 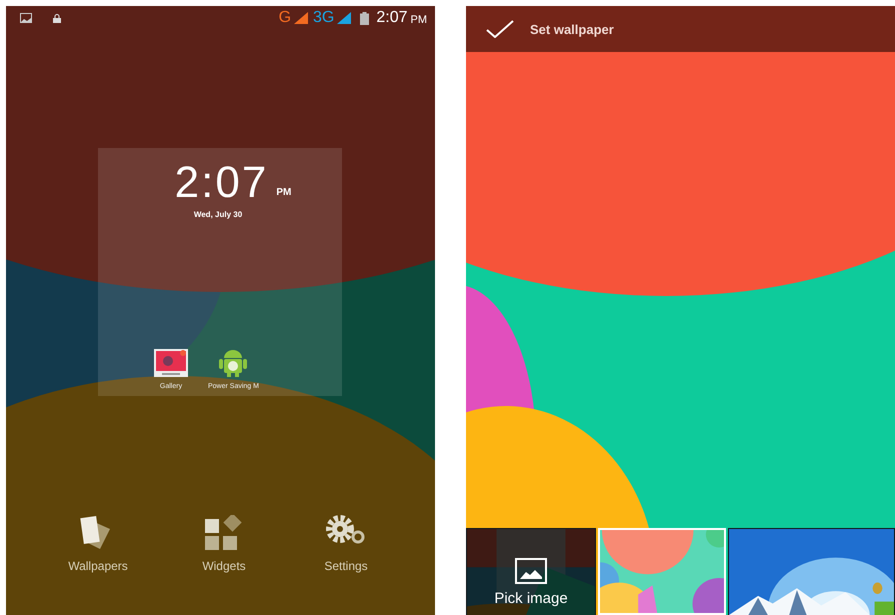 What do you see at coordinates (500, 29) in the screenshot?
I see `check-icon` at bounding box center [500, 29].